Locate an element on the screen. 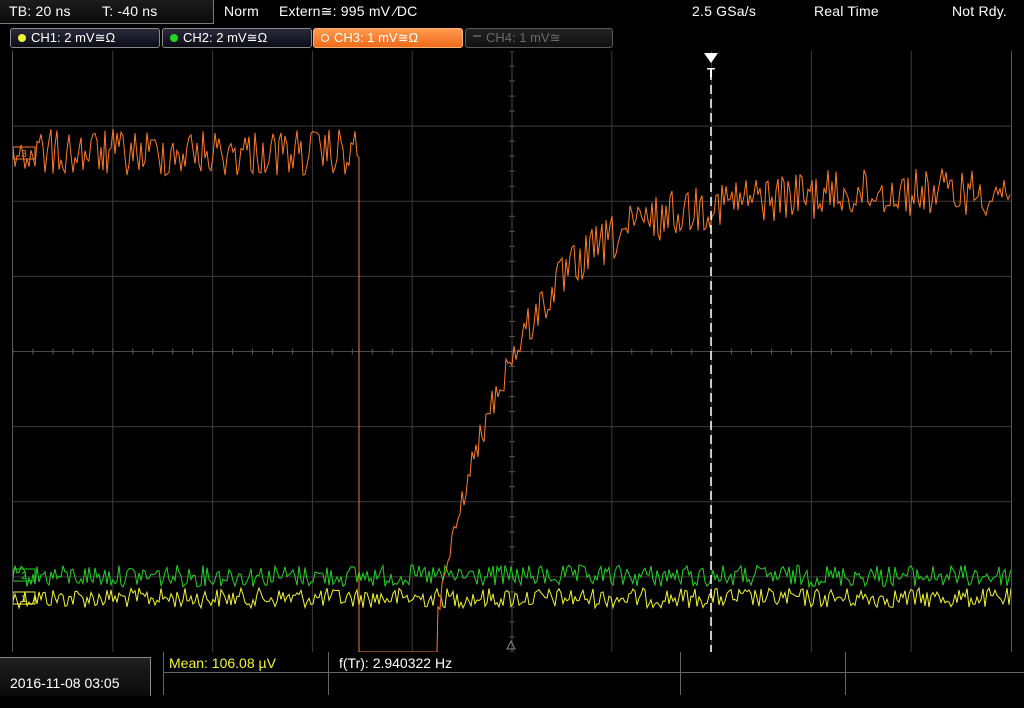  mean-measurement: Mean: 106.08 µV is located at coordinates (222, 663).